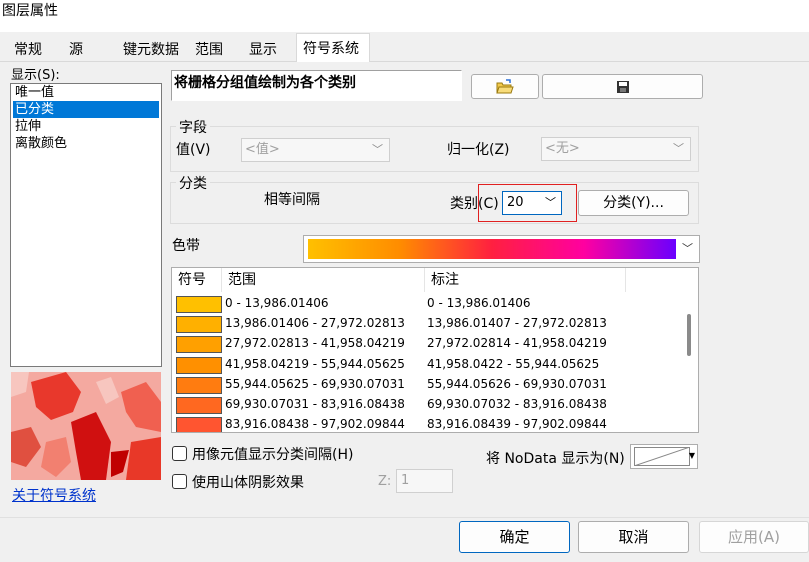  I want to click on renderer-description: 将栅格分组值绘制为各个类别, so click(316, 85).